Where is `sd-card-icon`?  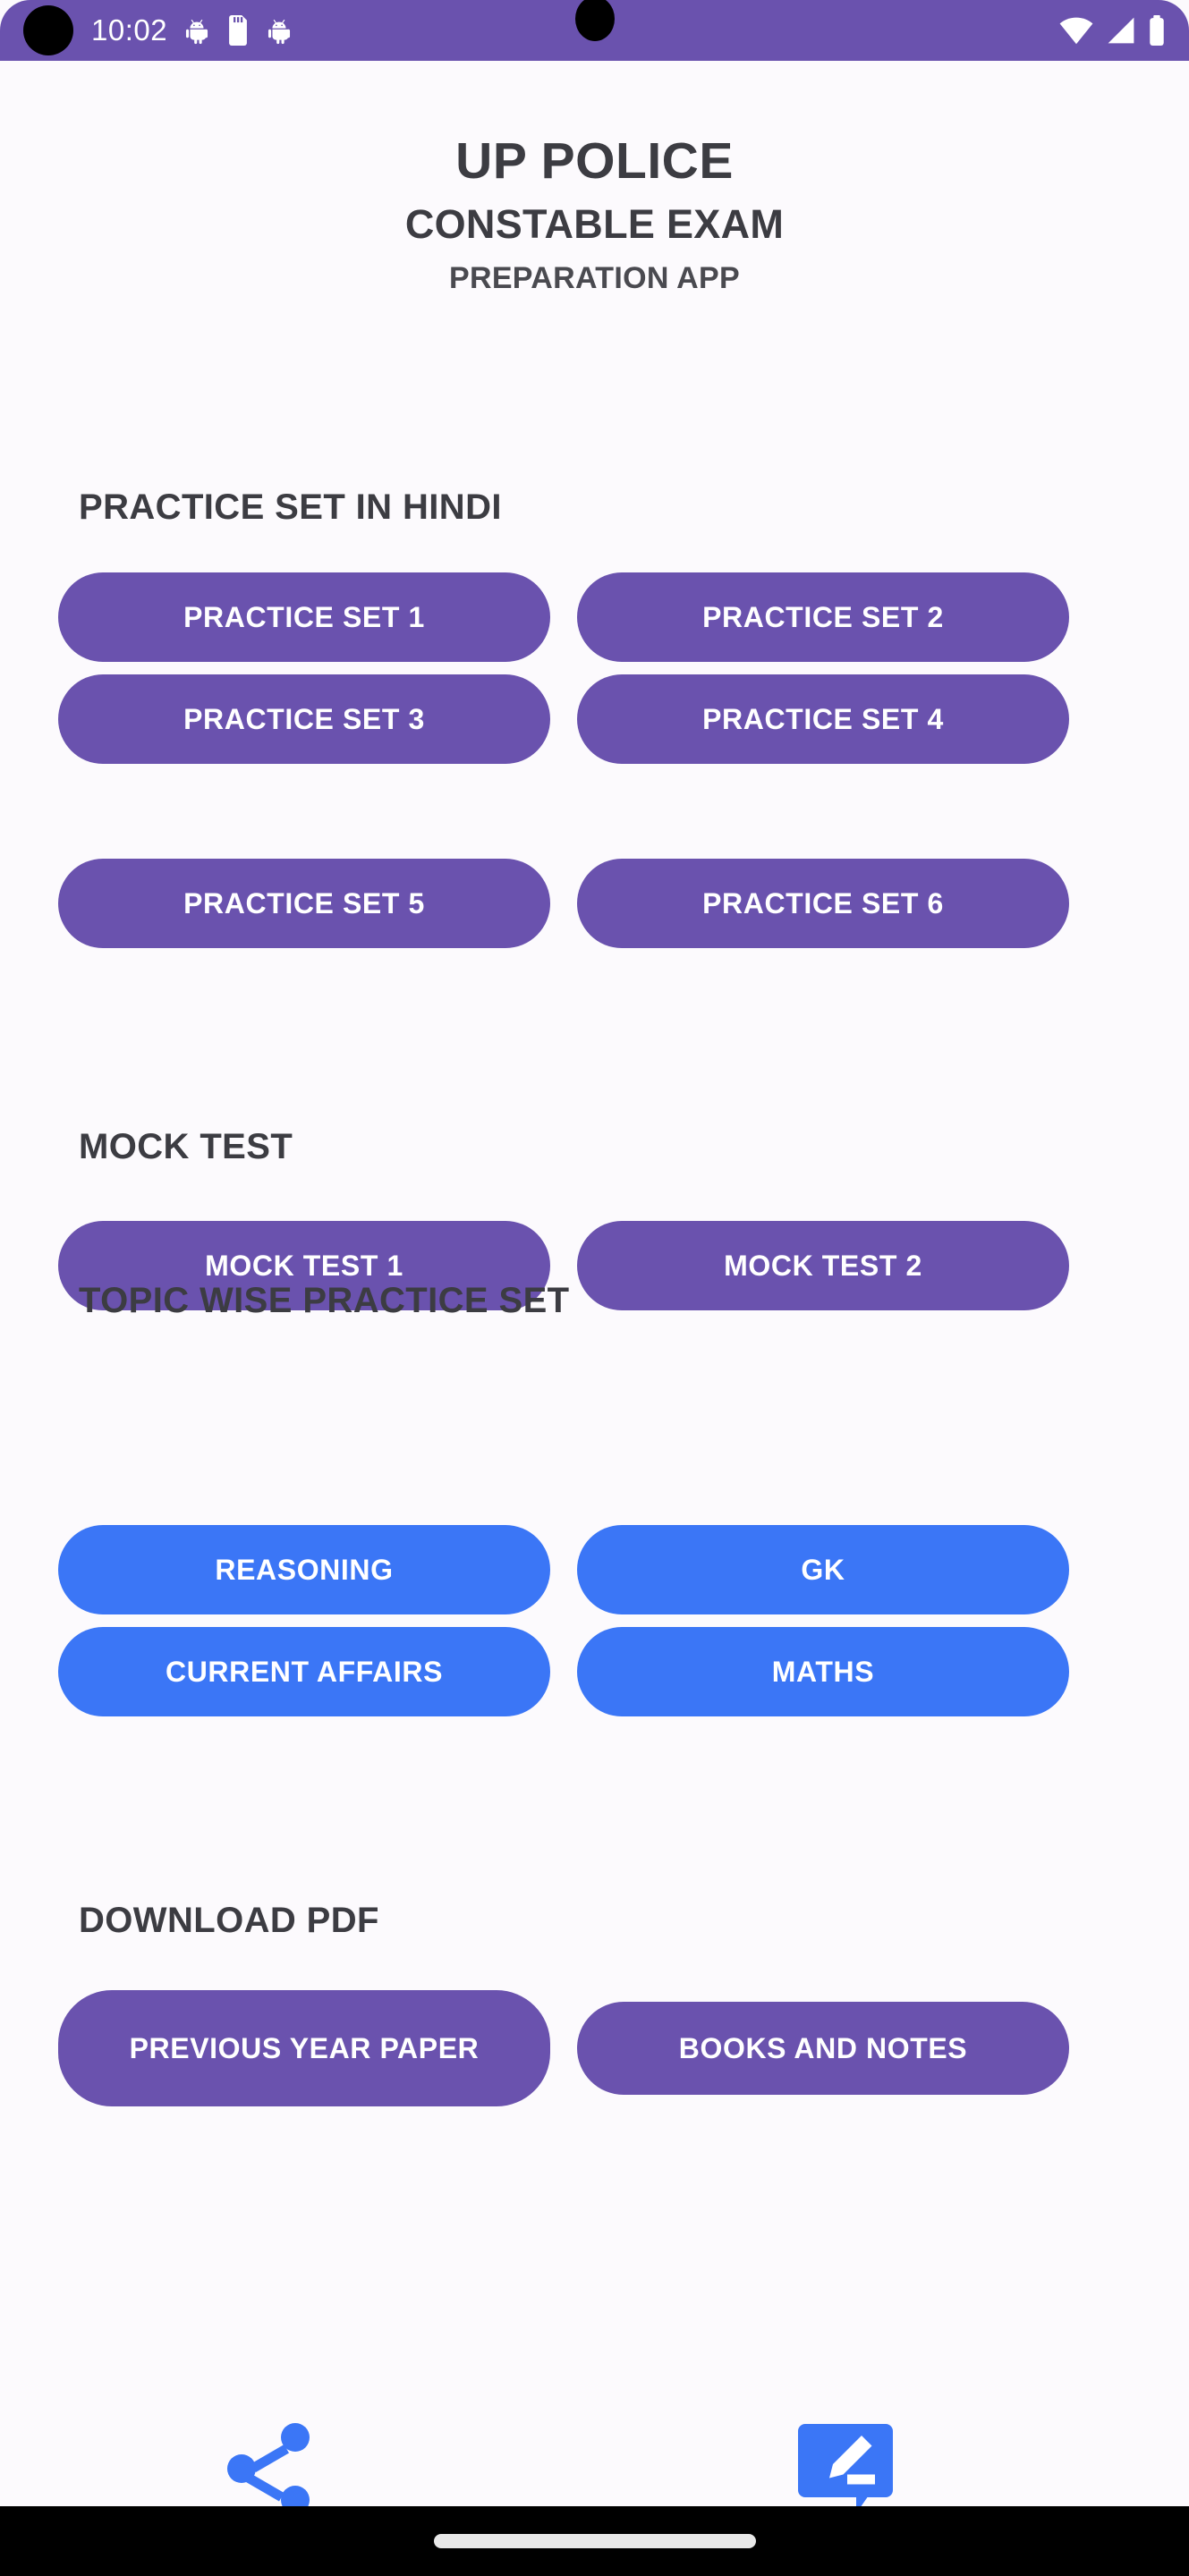
sd-card-icon is located at coordinates (238, 30).